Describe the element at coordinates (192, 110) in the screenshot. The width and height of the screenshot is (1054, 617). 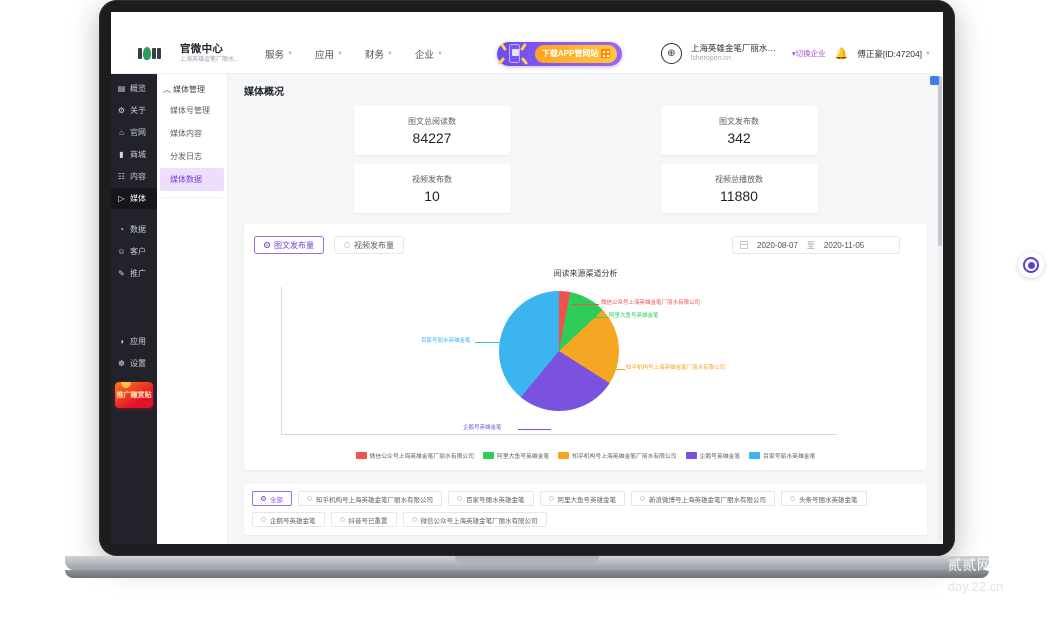
I see `subnav-item-account-management: 媒体号管理` at that location.